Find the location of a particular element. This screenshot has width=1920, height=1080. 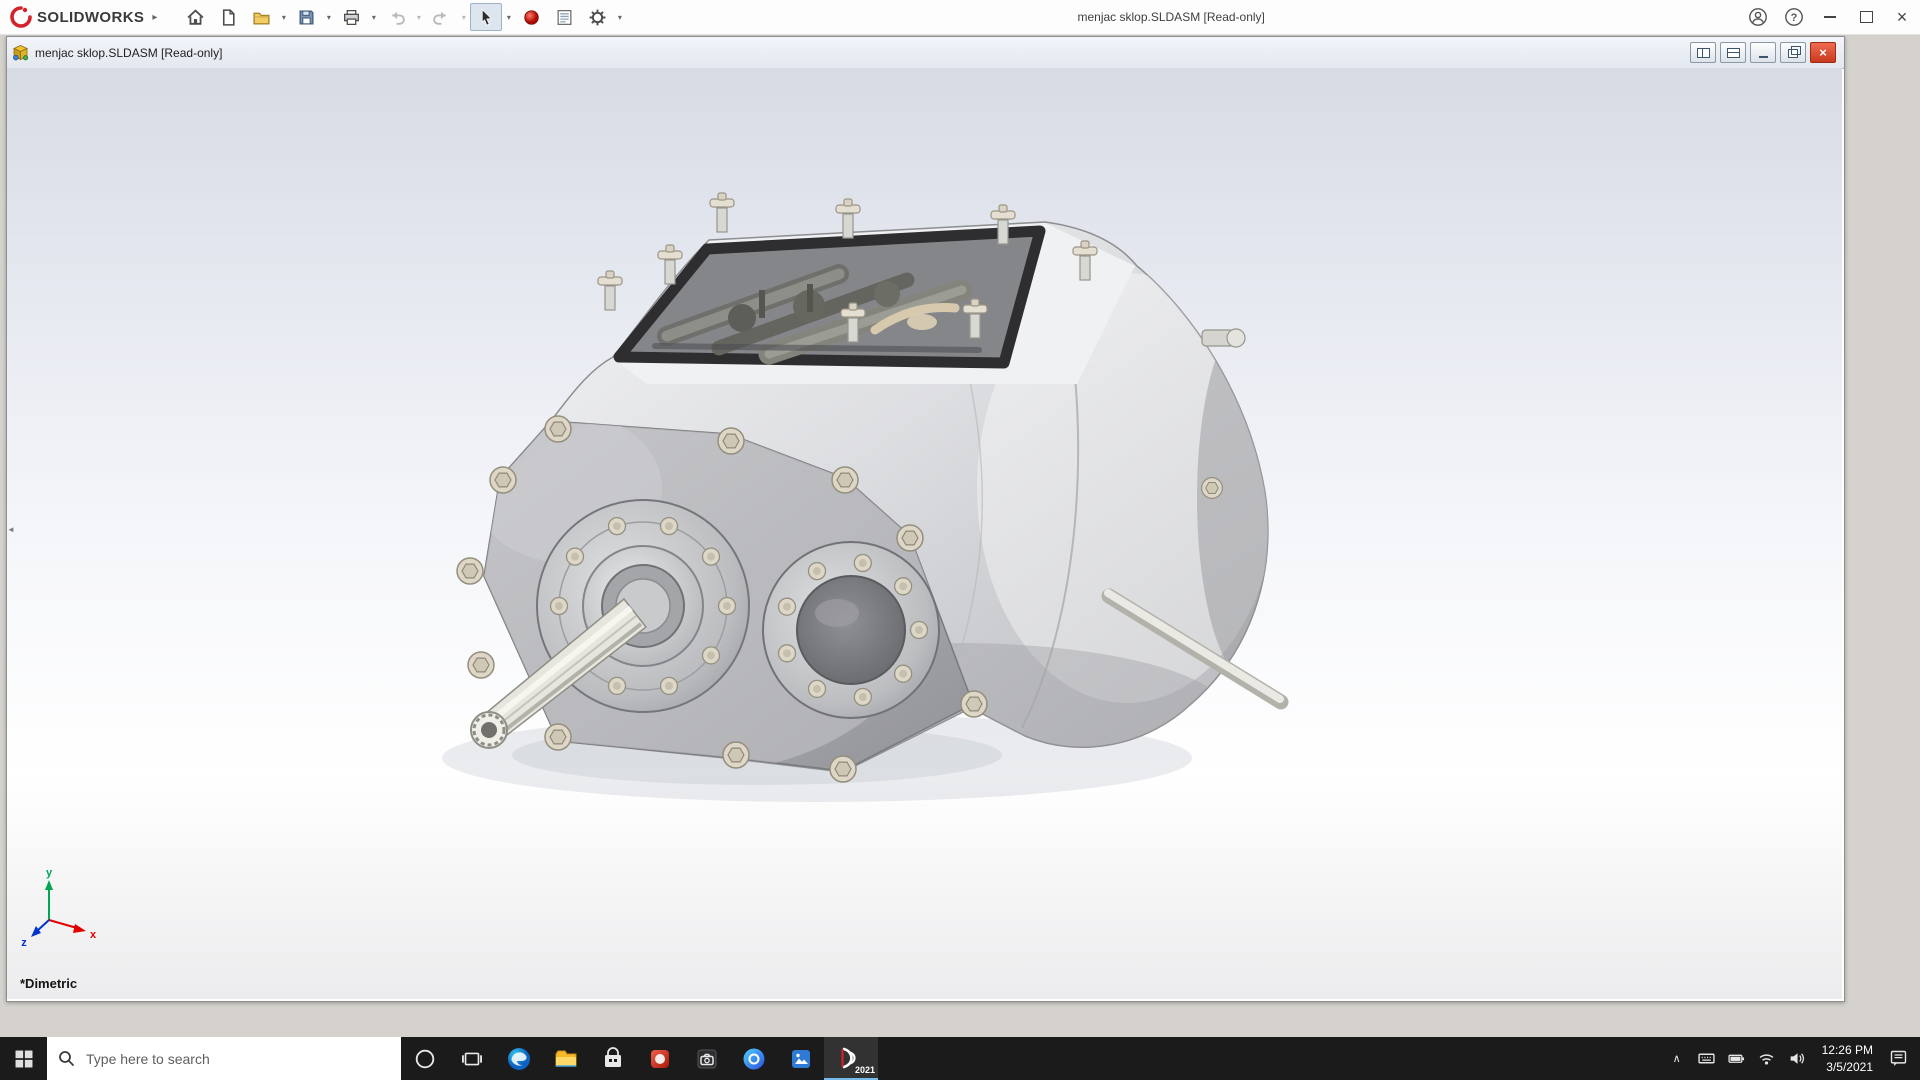

top-opening-gasket is located at coordinates (829, 297).